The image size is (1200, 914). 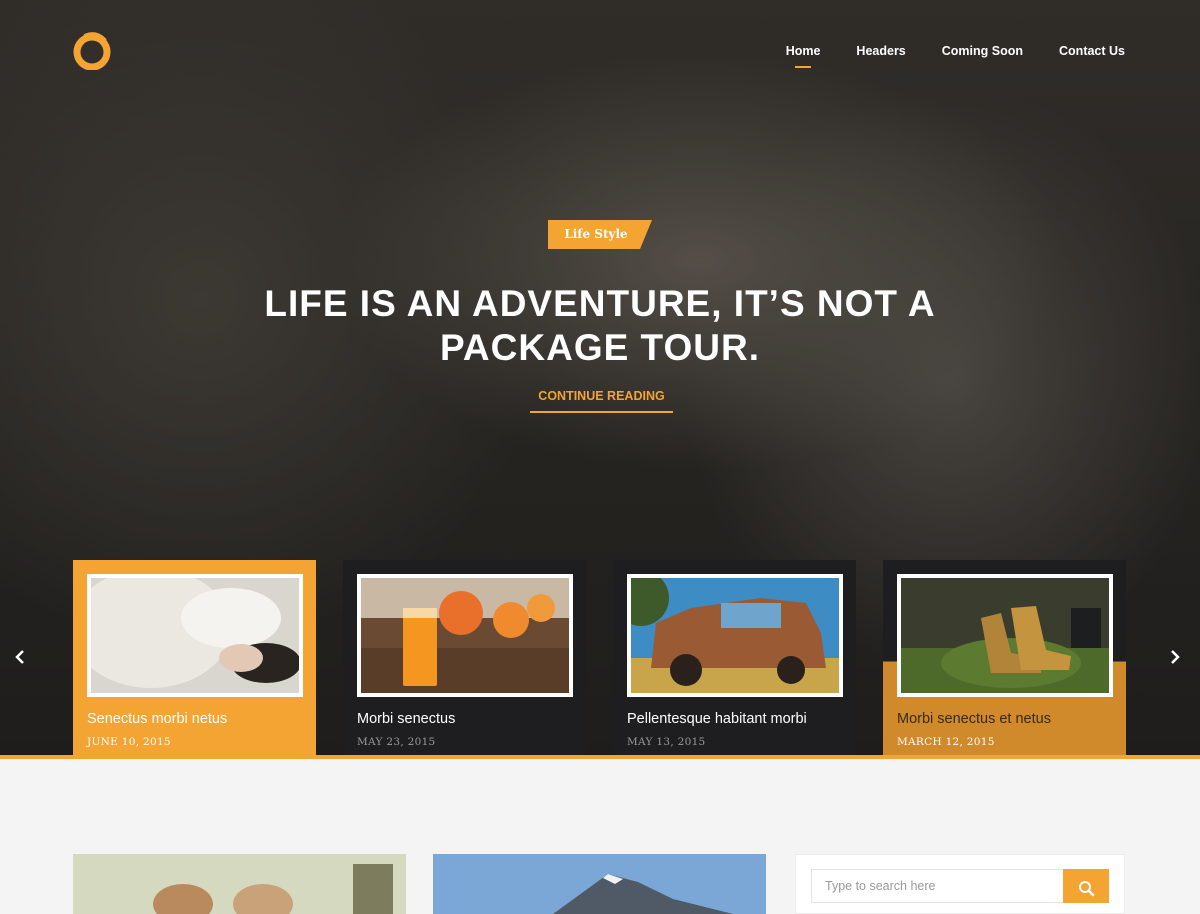 What do you see at coordinates (946, 742) in the screenshot?
I see `card-date: MARCH 12, 2015` at bounding box center [946, 742].